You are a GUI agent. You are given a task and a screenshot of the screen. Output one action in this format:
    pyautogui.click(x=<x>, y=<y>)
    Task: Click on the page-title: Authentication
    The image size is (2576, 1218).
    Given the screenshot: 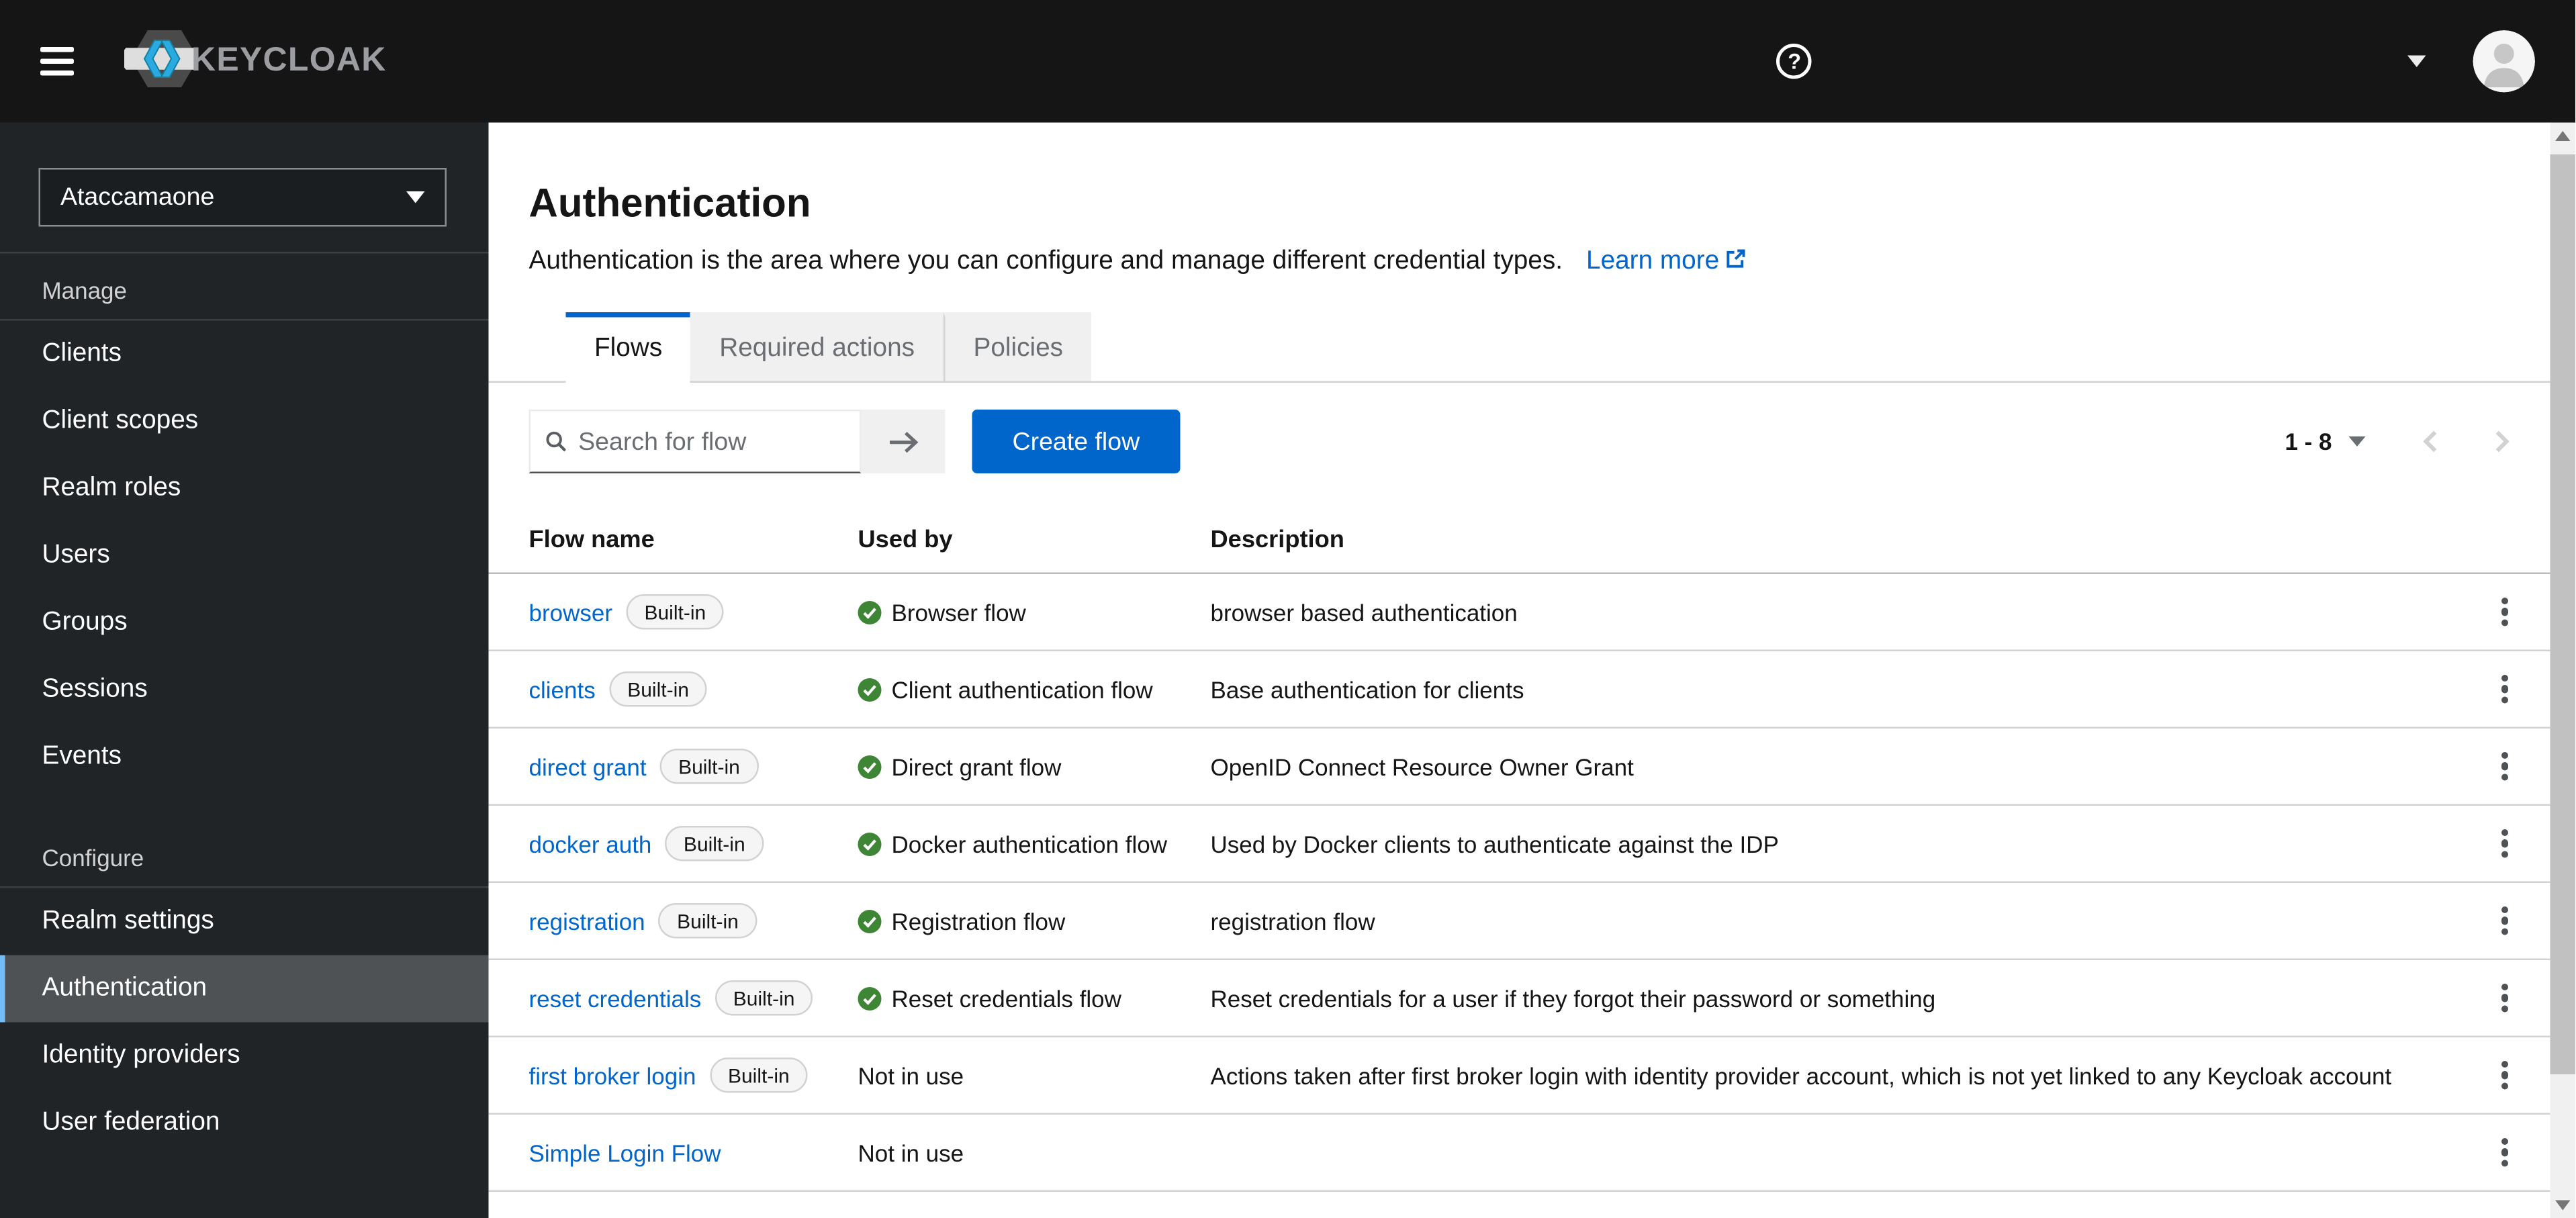 What is the action you would take?
    pyautogui.click(x=669, y=204)
    